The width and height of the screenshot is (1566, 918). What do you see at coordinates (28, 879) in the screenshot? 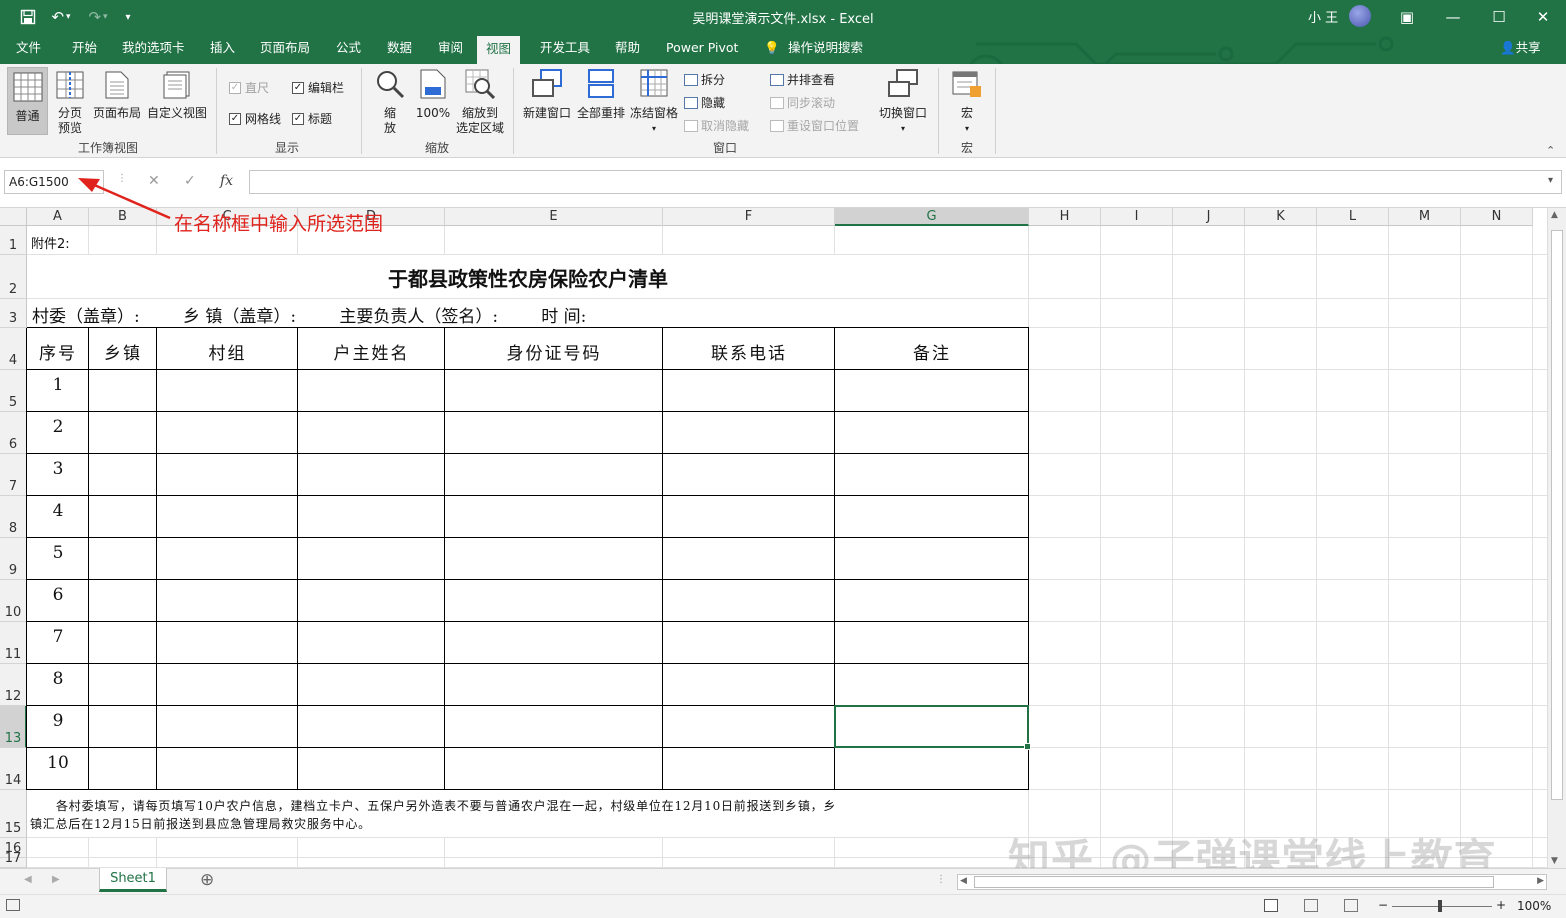
I see `prev-sheet-icon: ◀` at bounding box center [28, 879].